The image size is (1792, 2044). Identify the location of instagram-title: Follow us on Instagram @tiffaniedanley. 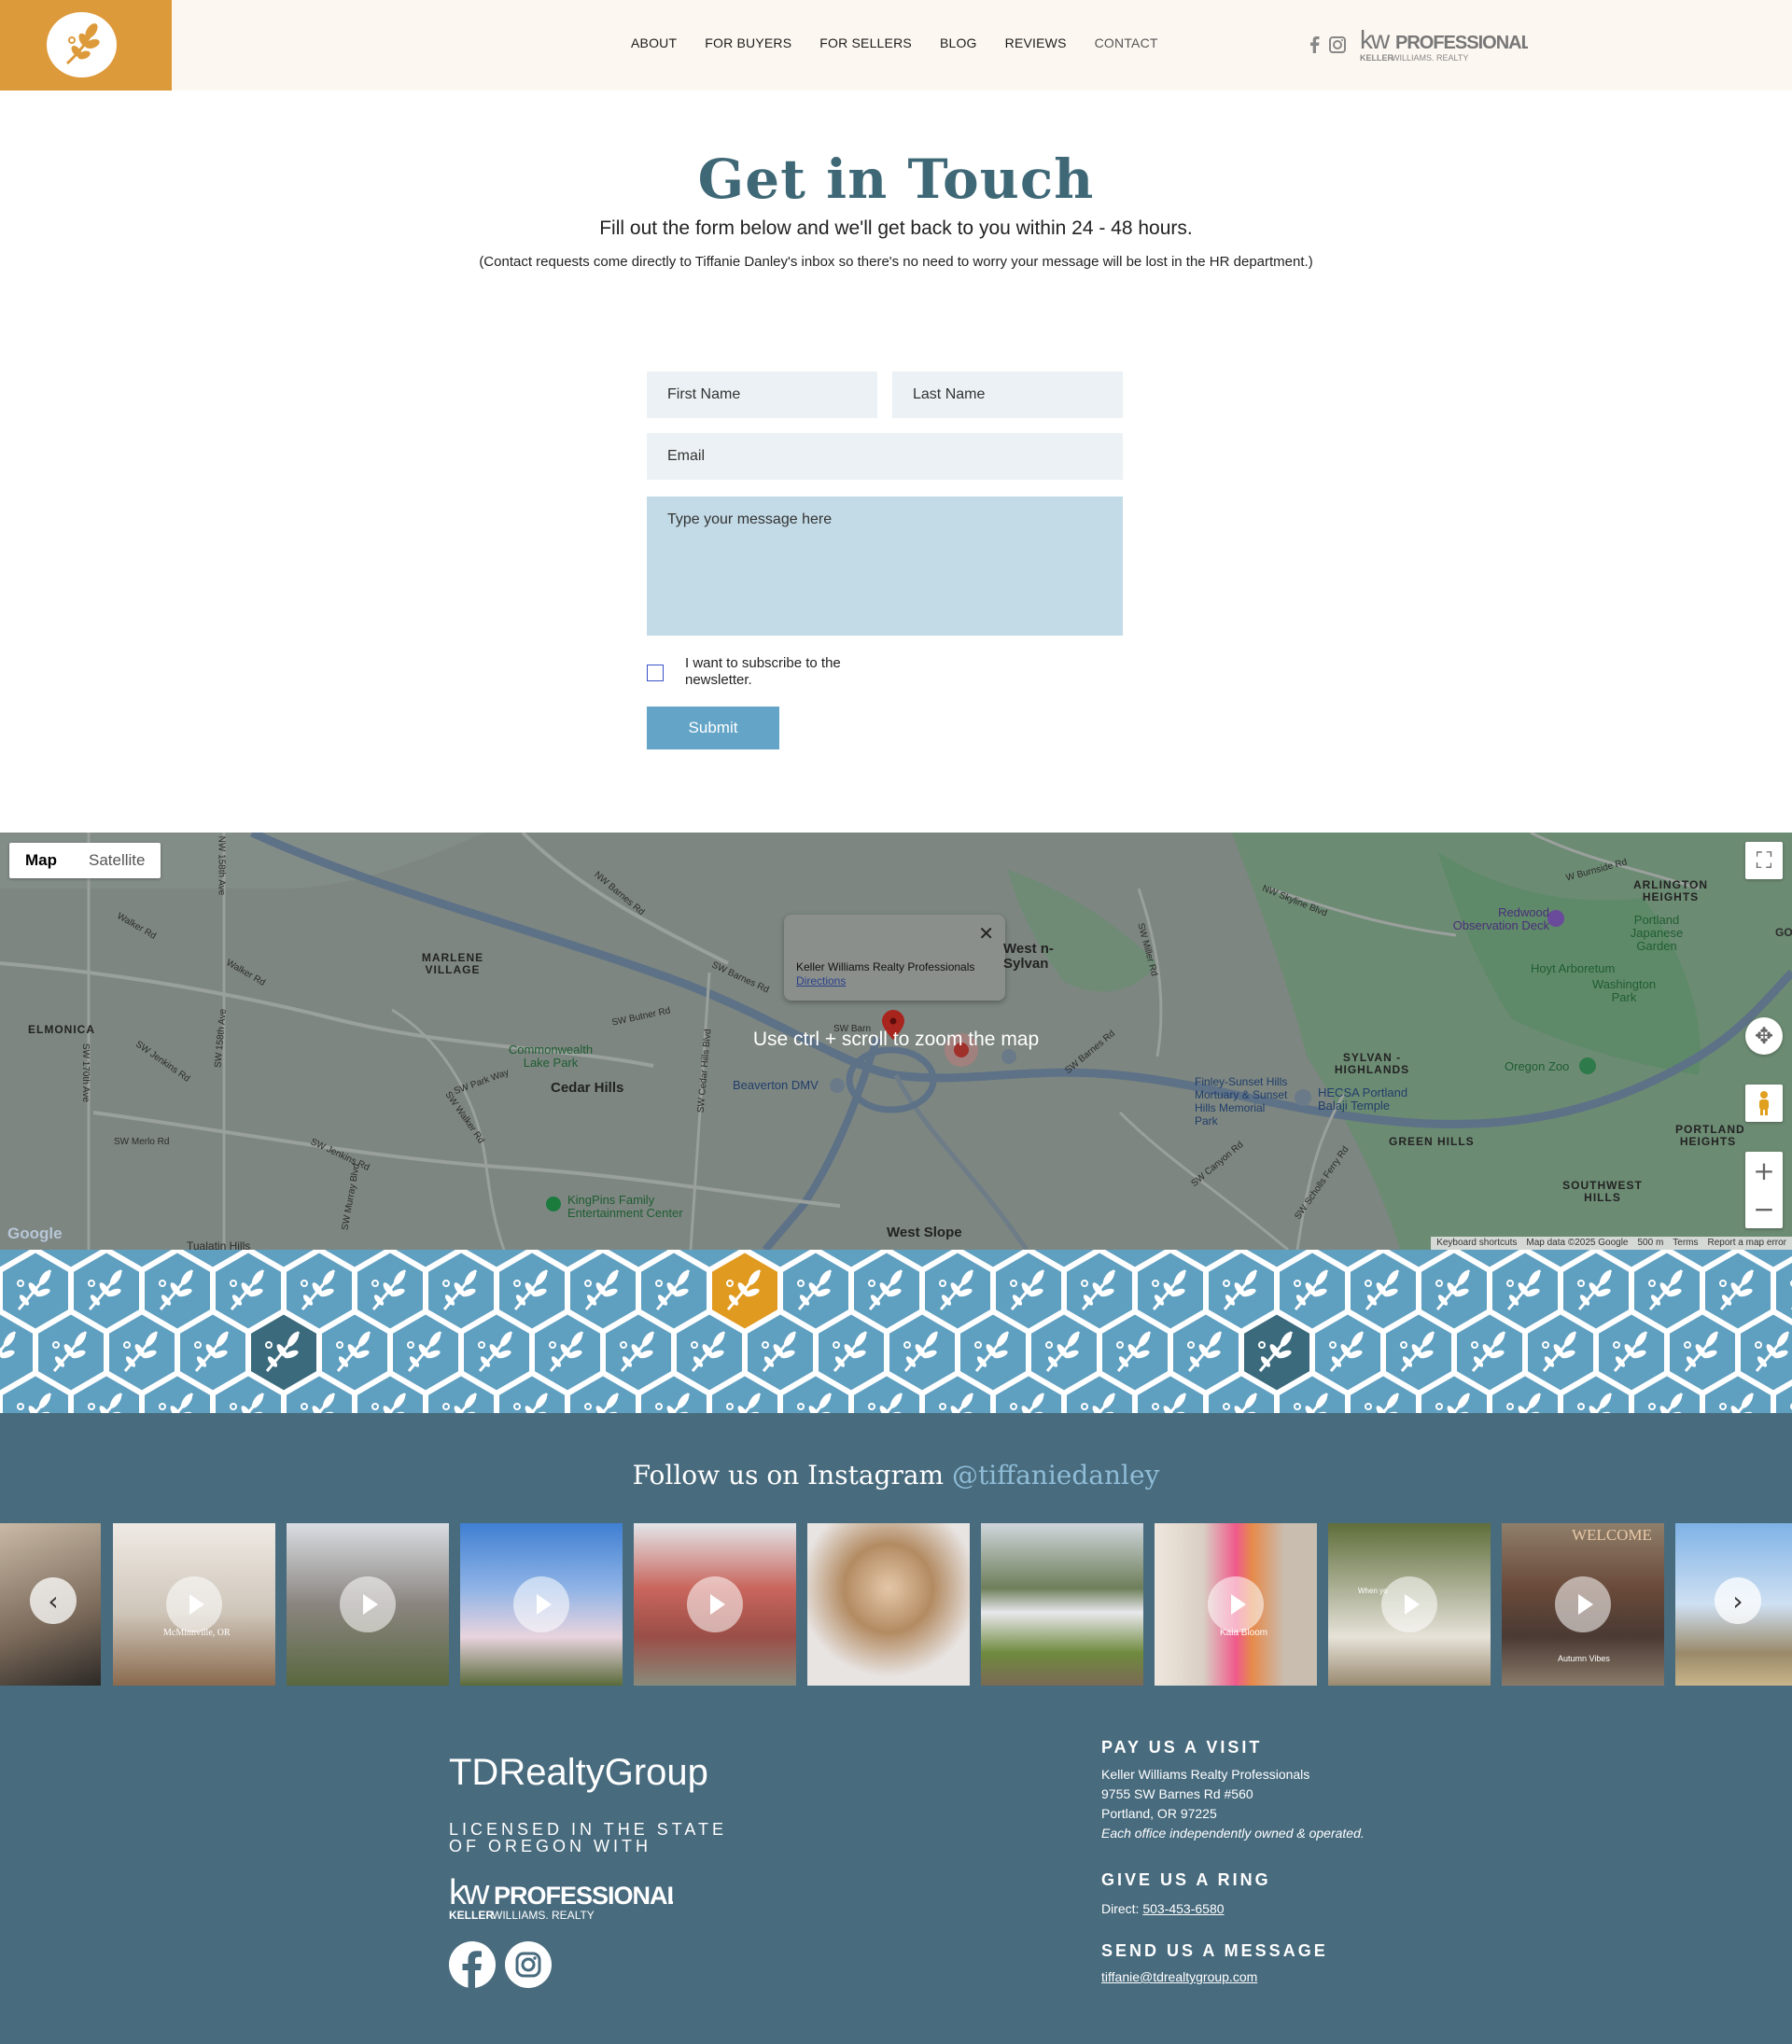
(896, 1475).